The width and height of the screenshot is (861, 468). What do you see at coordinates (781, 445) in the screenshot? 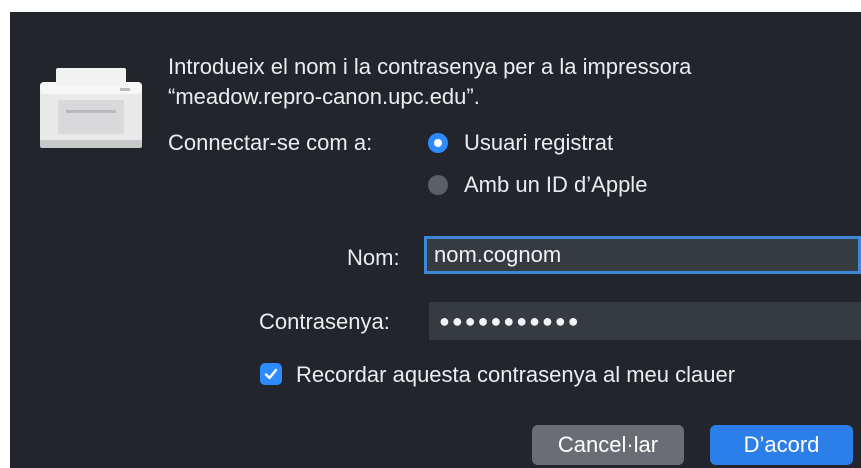
I see `ok-button: D’acord` at bounding box center [781, 445].